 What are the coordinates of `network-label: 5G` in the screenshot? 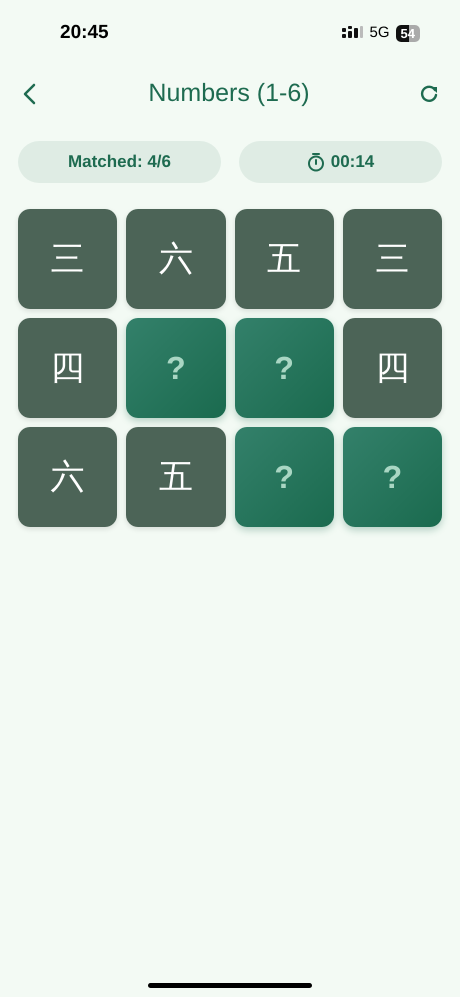 It's located at (380, 32).